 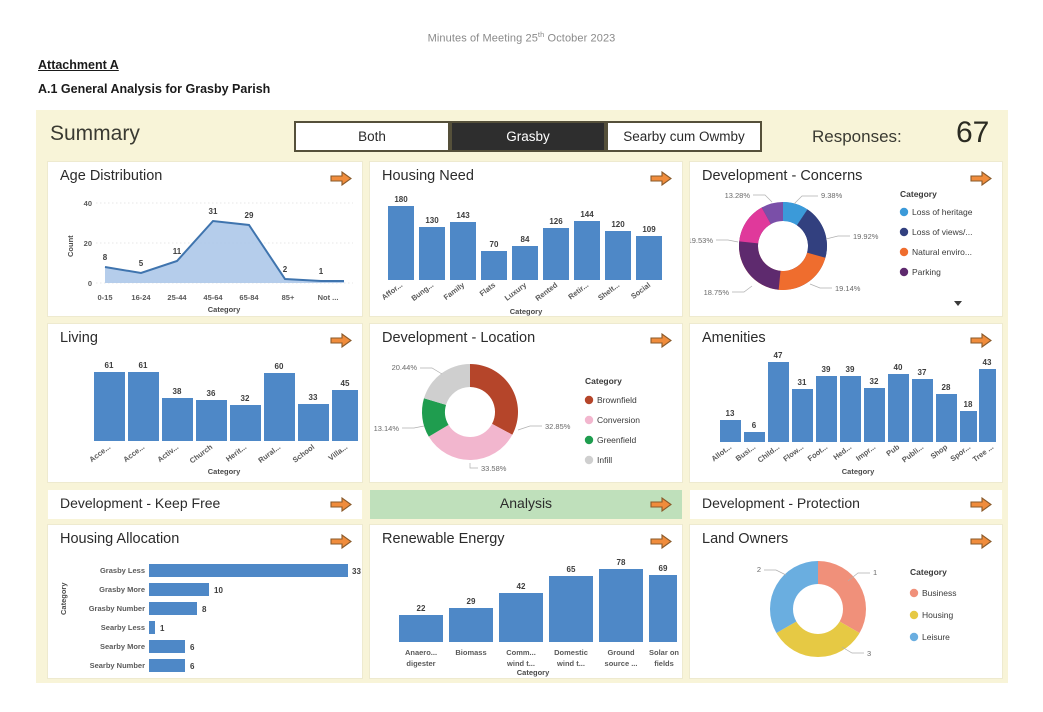 I want to click on svg-text: 0-15, so click(x=104, y=297).